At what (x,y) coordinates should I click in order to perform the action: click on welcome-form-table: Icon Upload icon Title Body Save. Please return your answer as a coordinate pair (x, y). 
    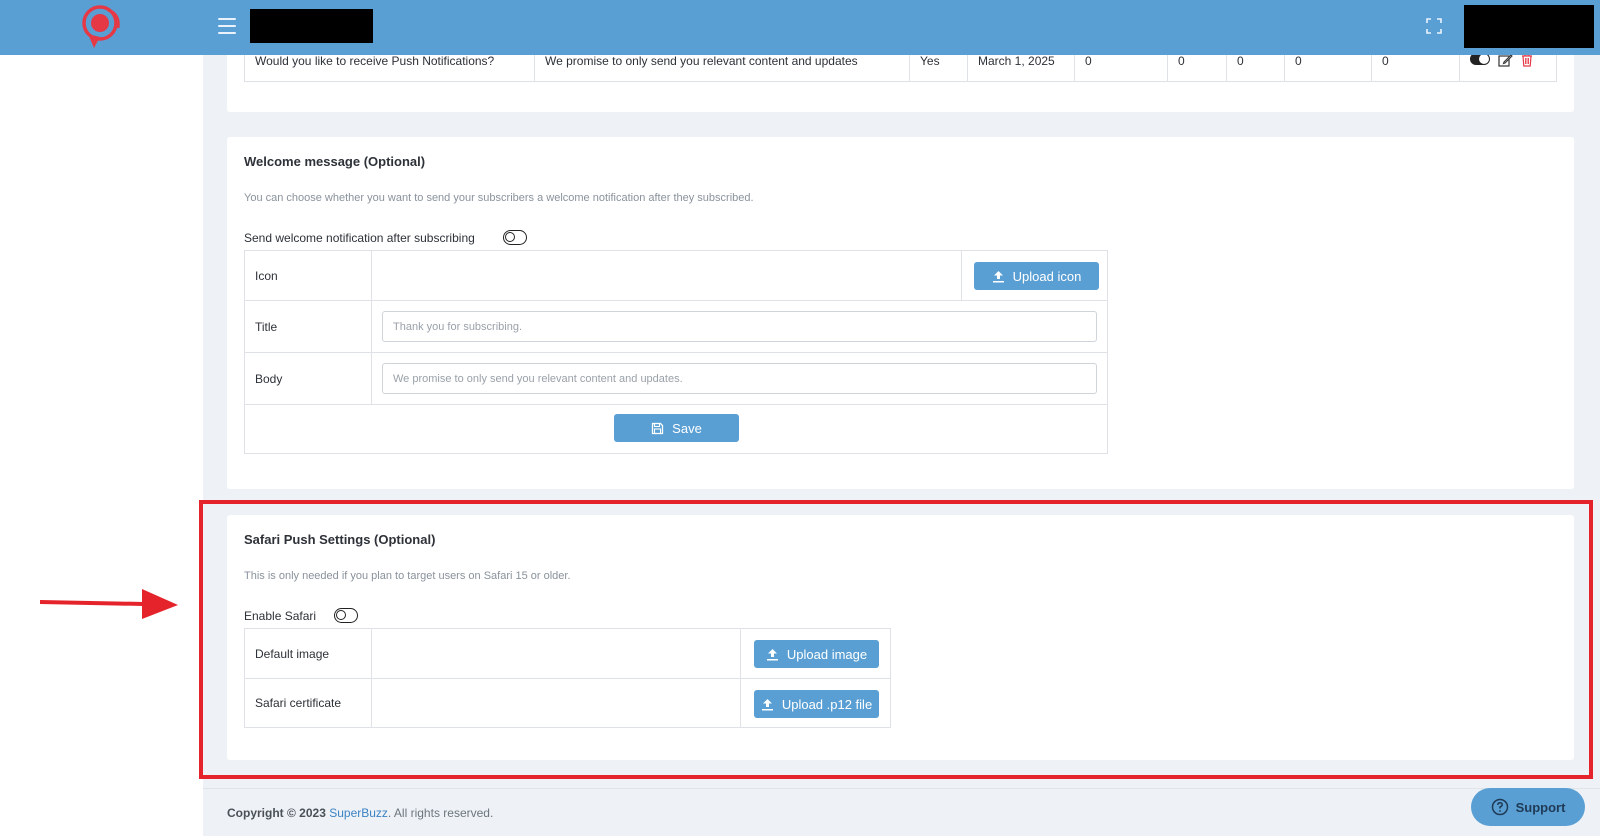
    Looking at the image, I should click on (676, 352).